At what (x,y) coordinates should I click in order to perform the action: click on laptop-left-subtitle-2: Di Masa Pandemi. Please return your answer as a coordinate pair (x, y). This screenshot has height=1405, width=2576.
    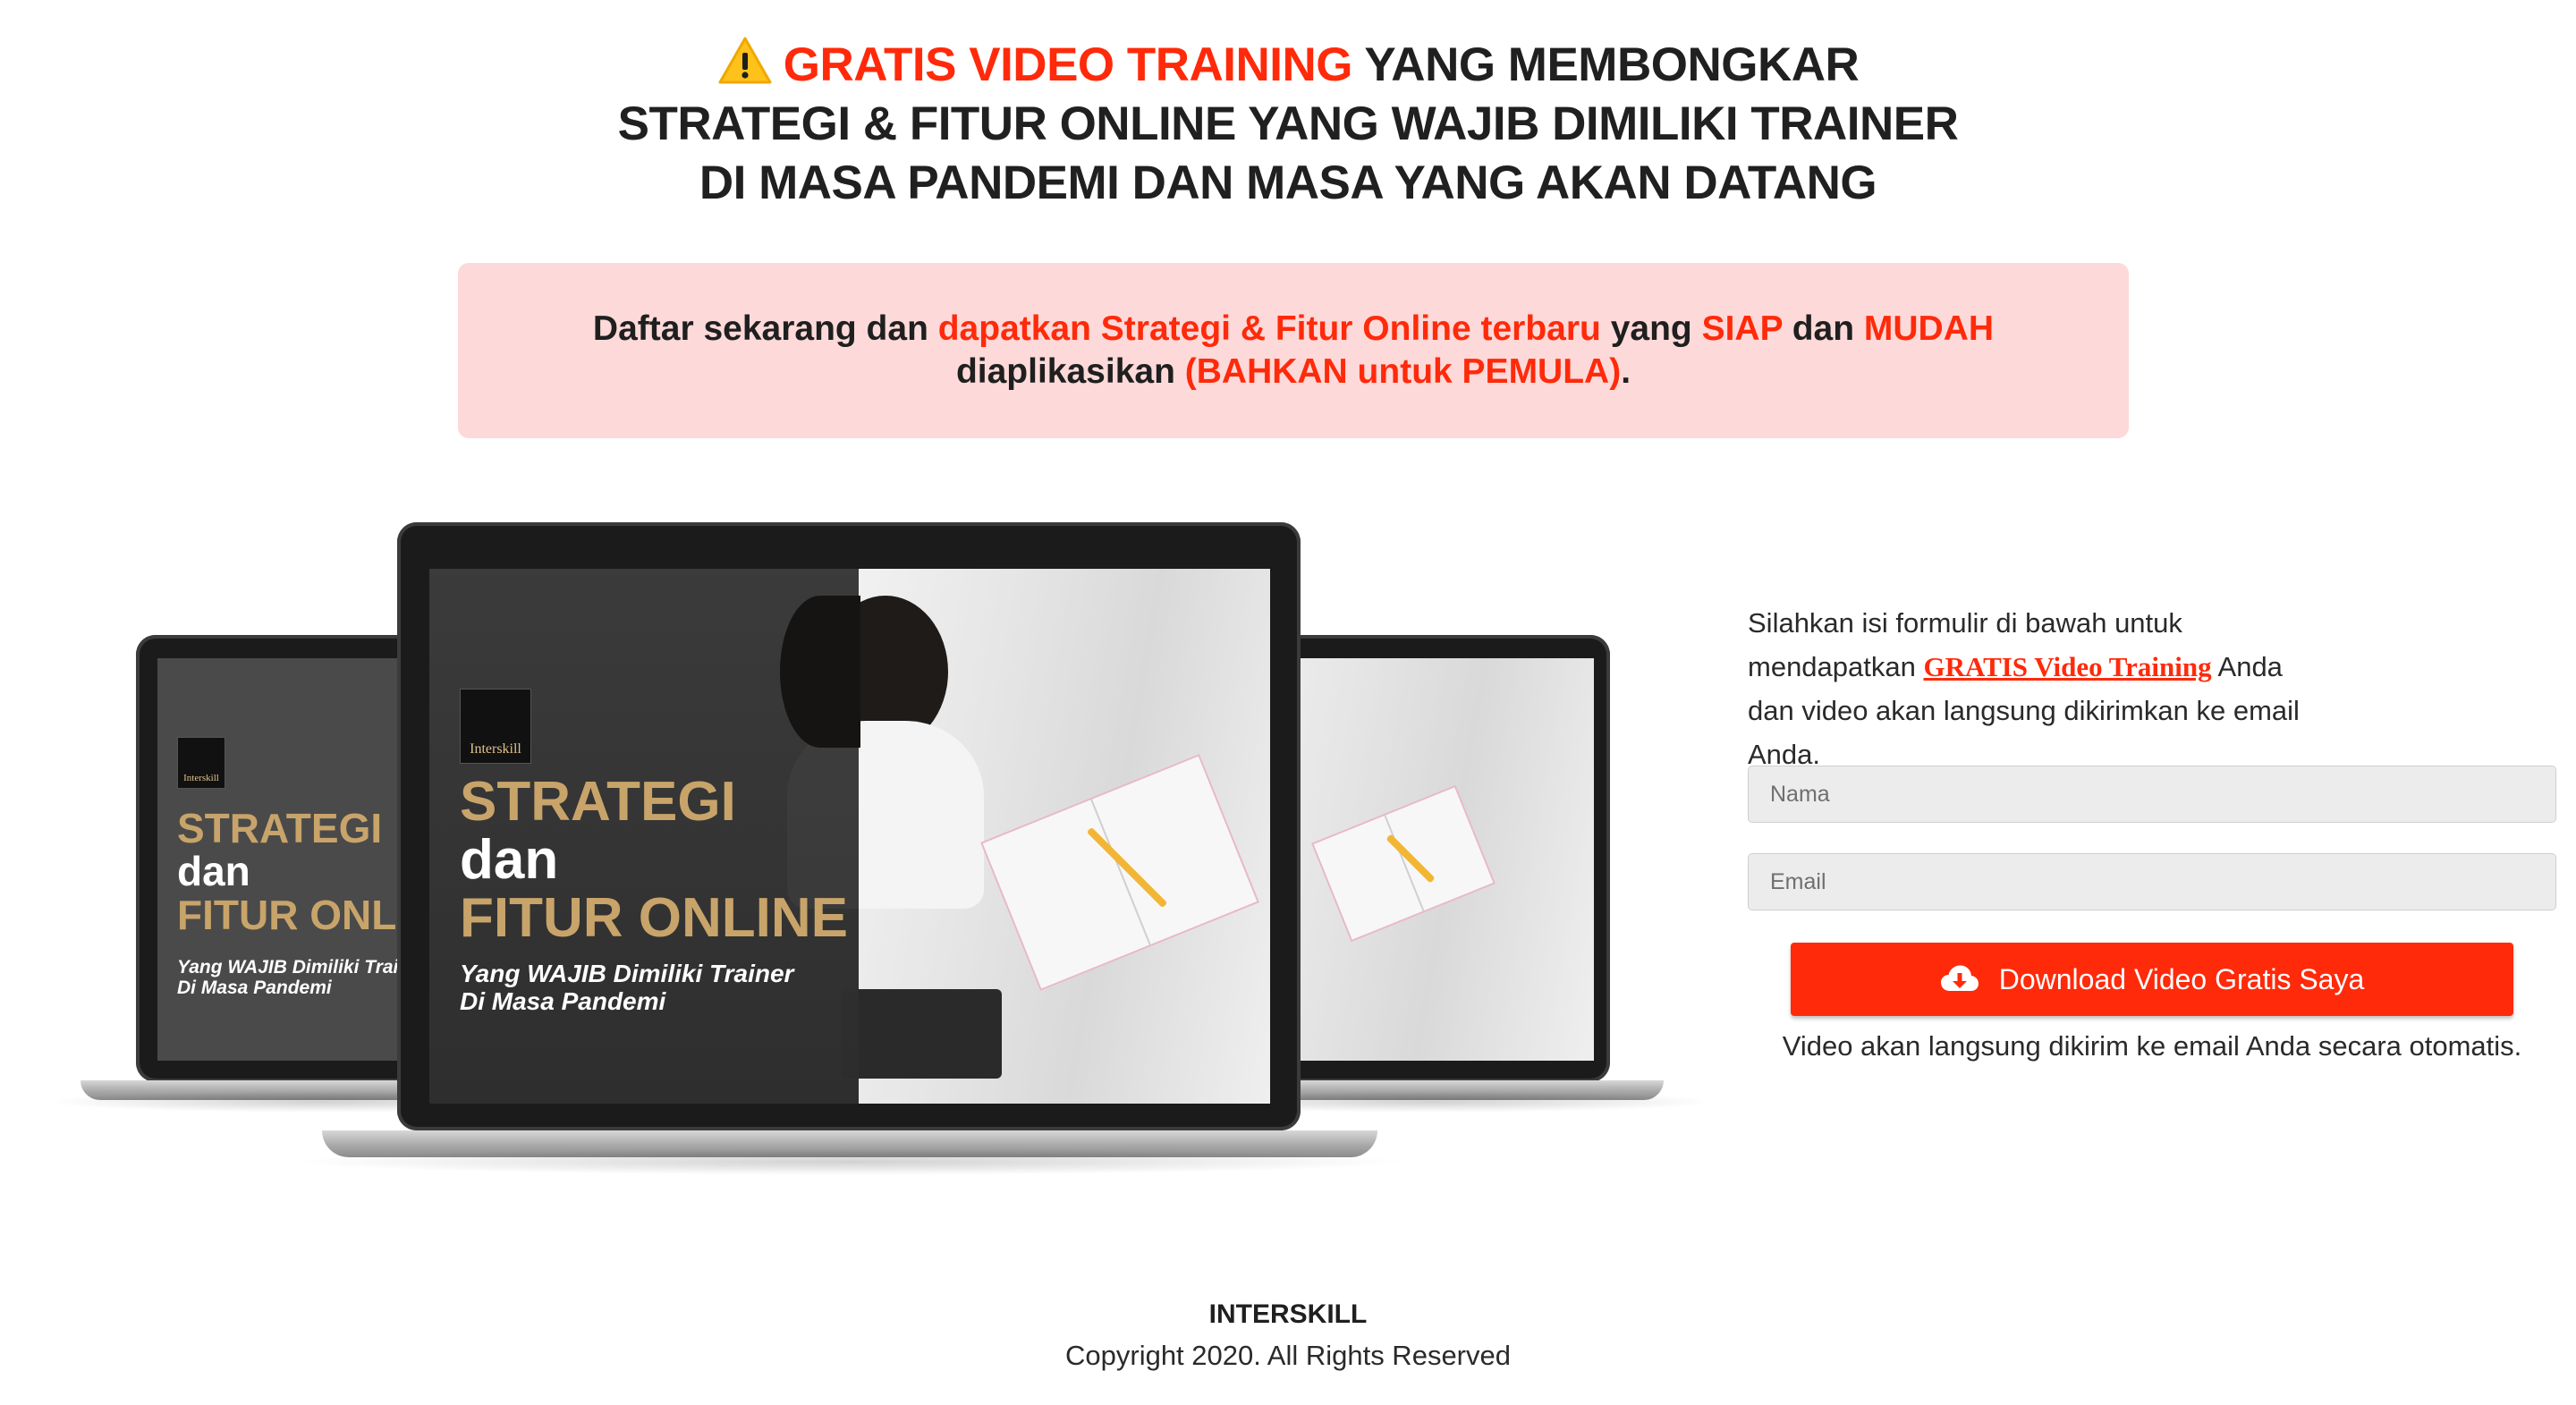
    Looking at the image, I should click on (254, 989).